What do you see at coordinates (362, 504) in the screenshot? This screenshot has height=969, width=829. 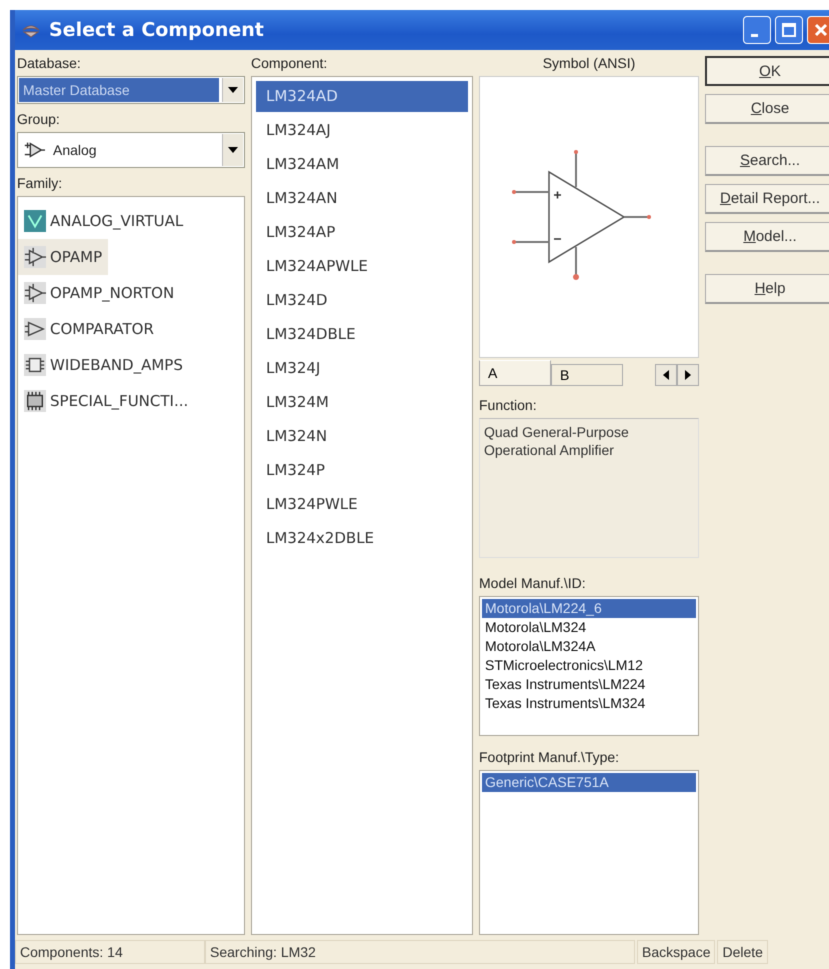 I see `component-item: LM324PWLE` at bounding box center [362, 504].